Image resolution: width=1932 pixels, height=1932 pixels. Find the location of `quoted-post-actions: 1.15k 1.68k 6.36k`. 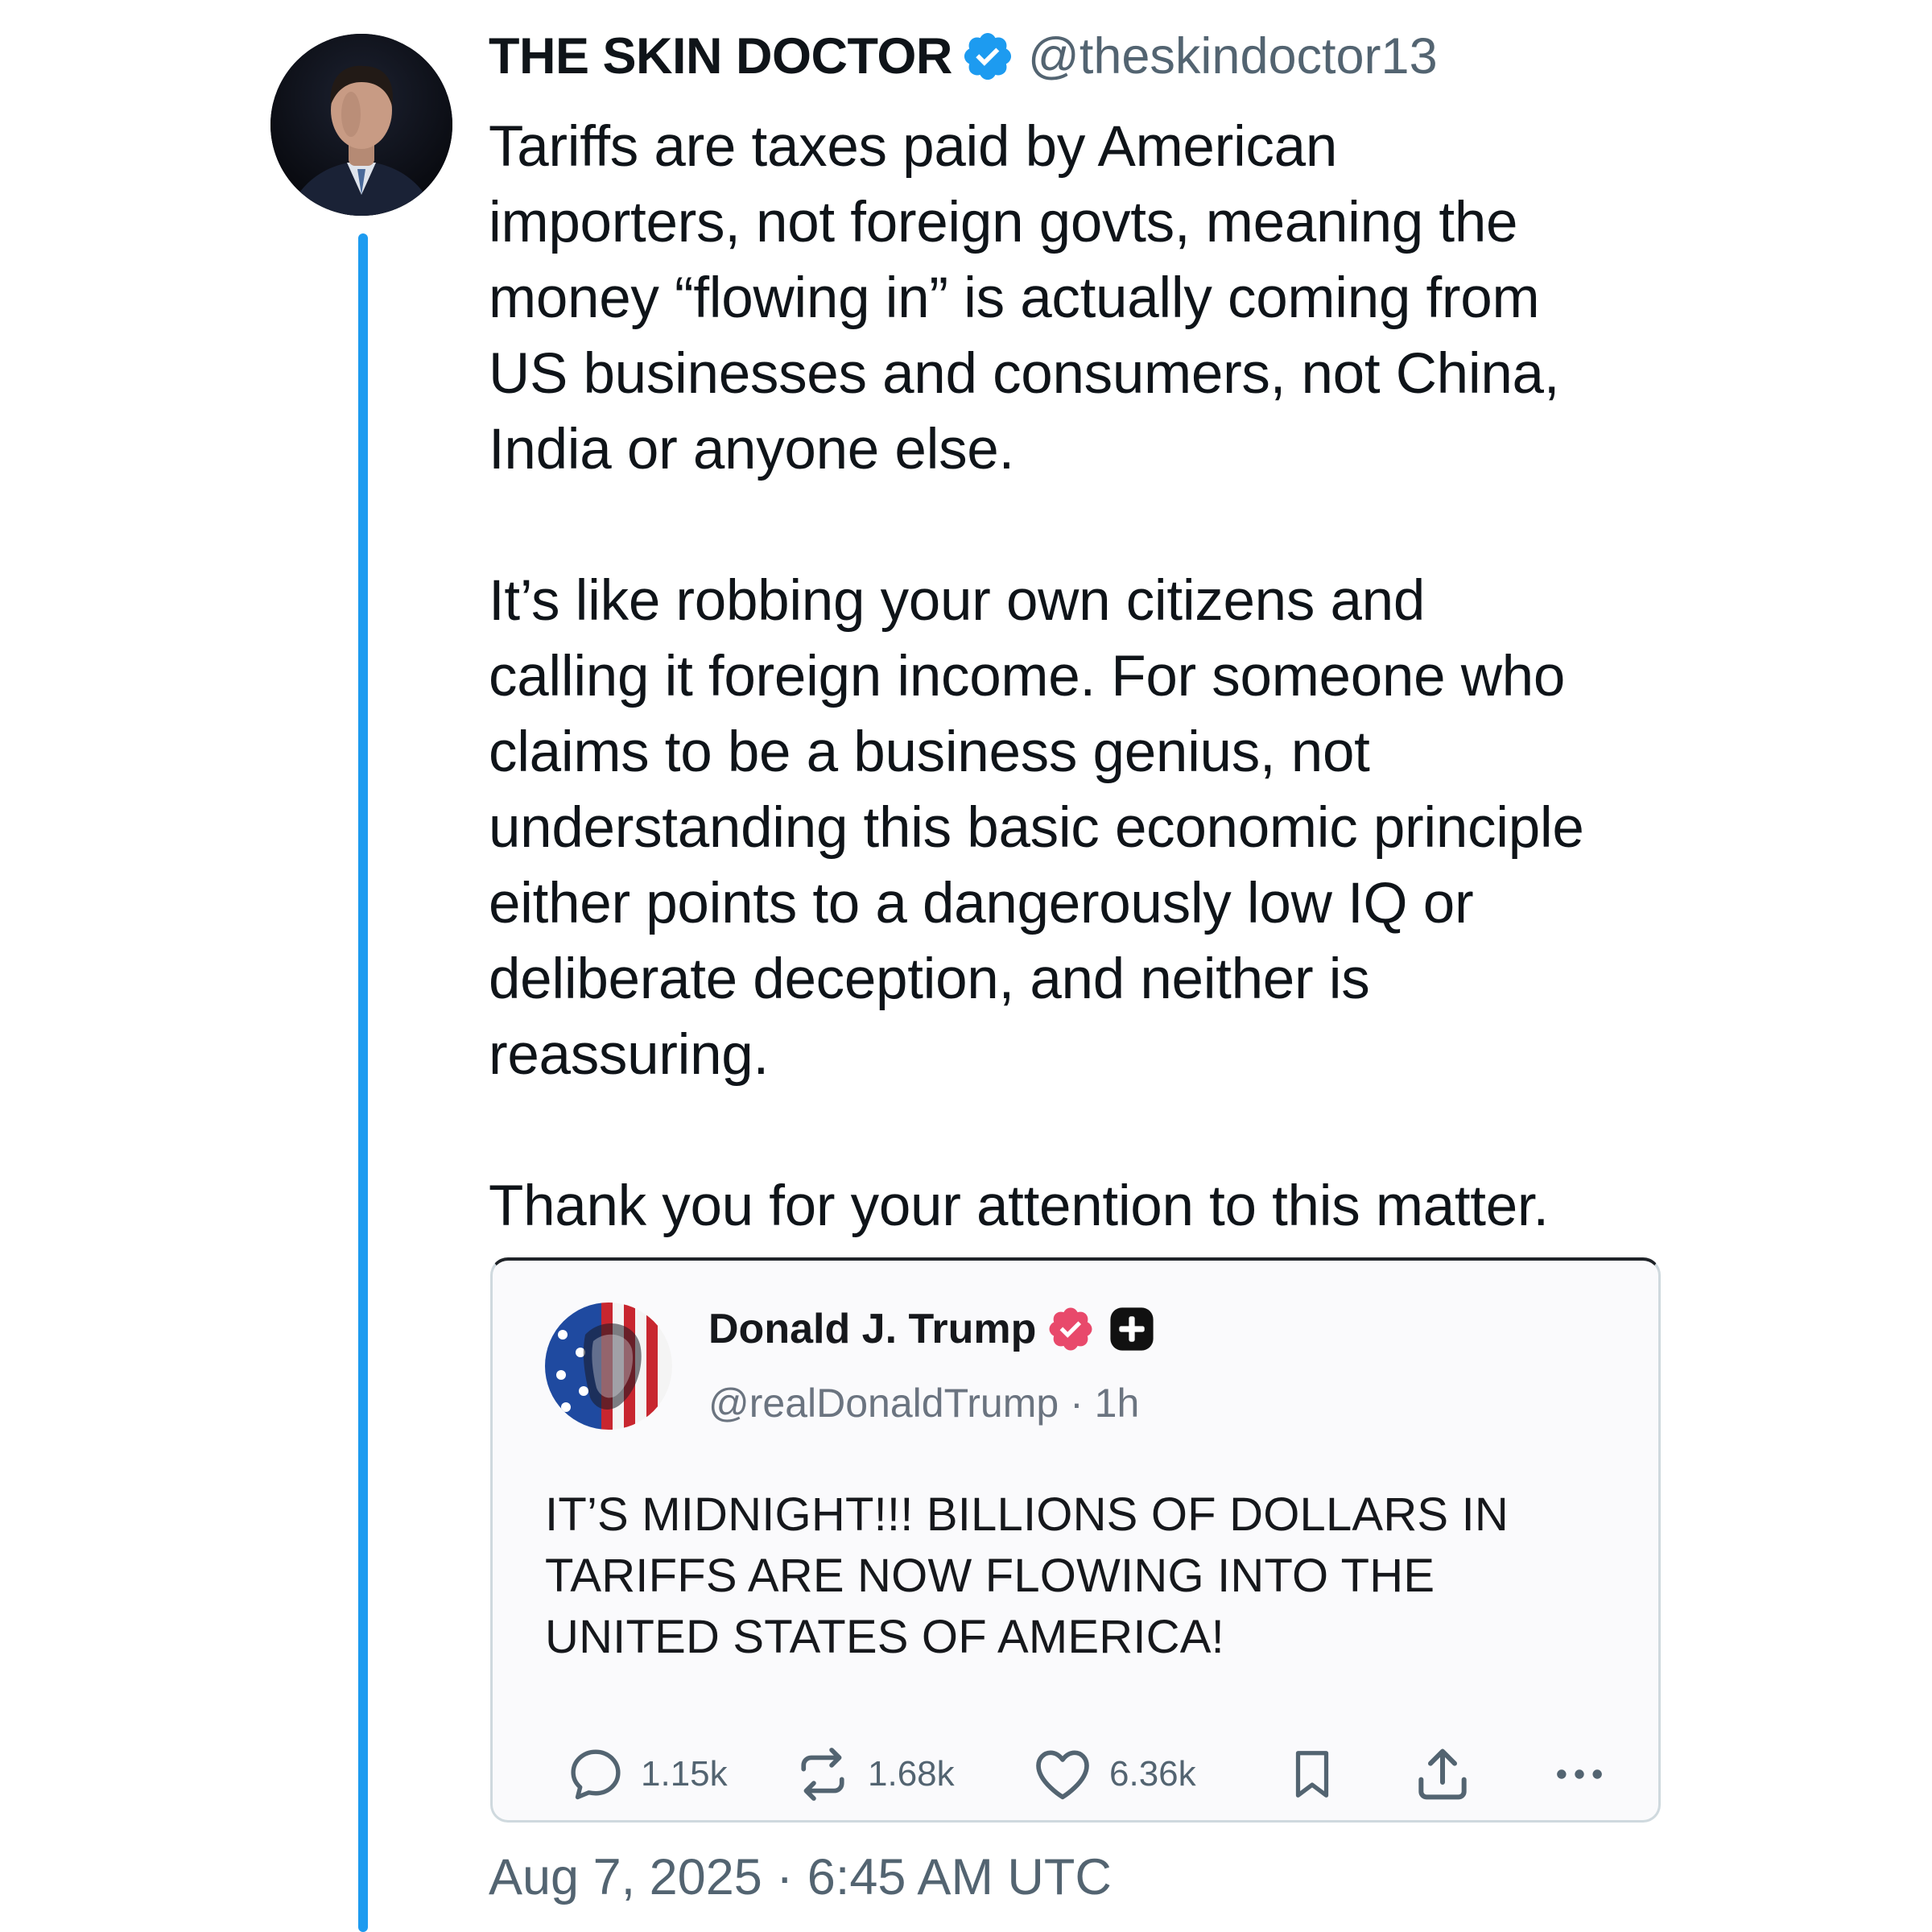

quoted-post-actions: 1.15k 1.68k 6.36k is located at coordinates (1096, 1774).